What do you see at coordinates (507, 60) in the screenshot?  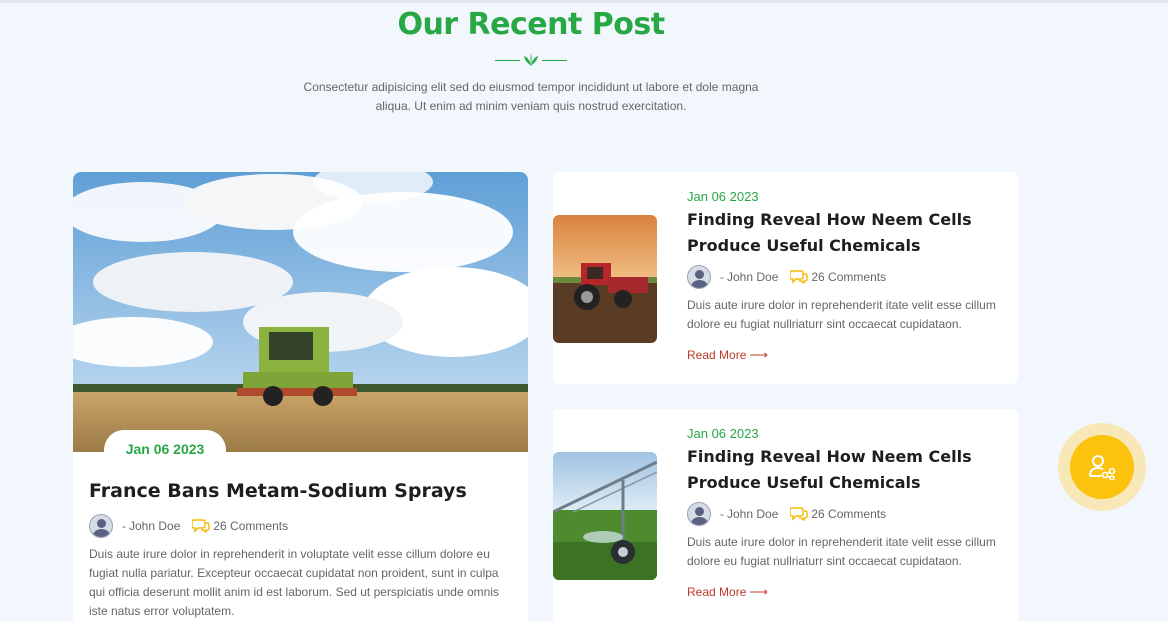 I see `divider-line-left` at bounding box center [507, 60].